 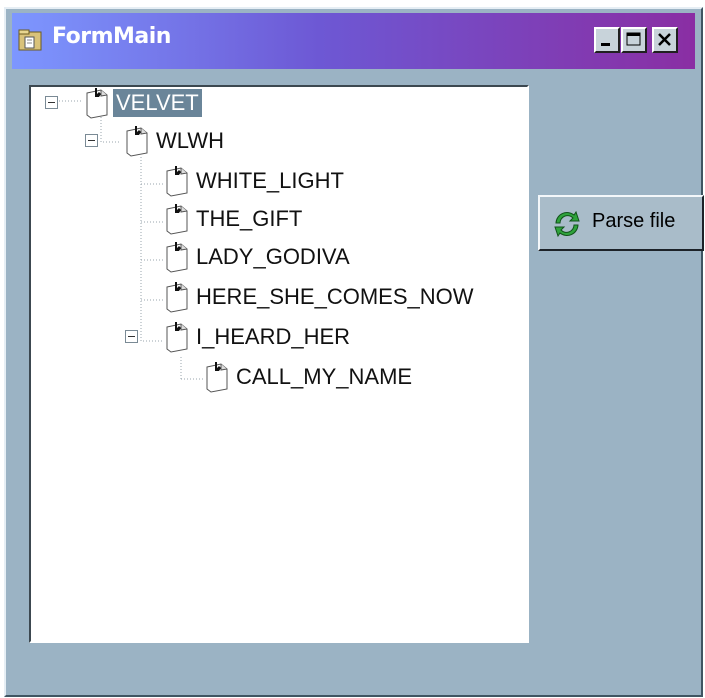 What do you see at coordinates (270, 181) in the screenshot?
I see `tree-node-label: WHITE_LIGHT` at bounding box center [270, 181].